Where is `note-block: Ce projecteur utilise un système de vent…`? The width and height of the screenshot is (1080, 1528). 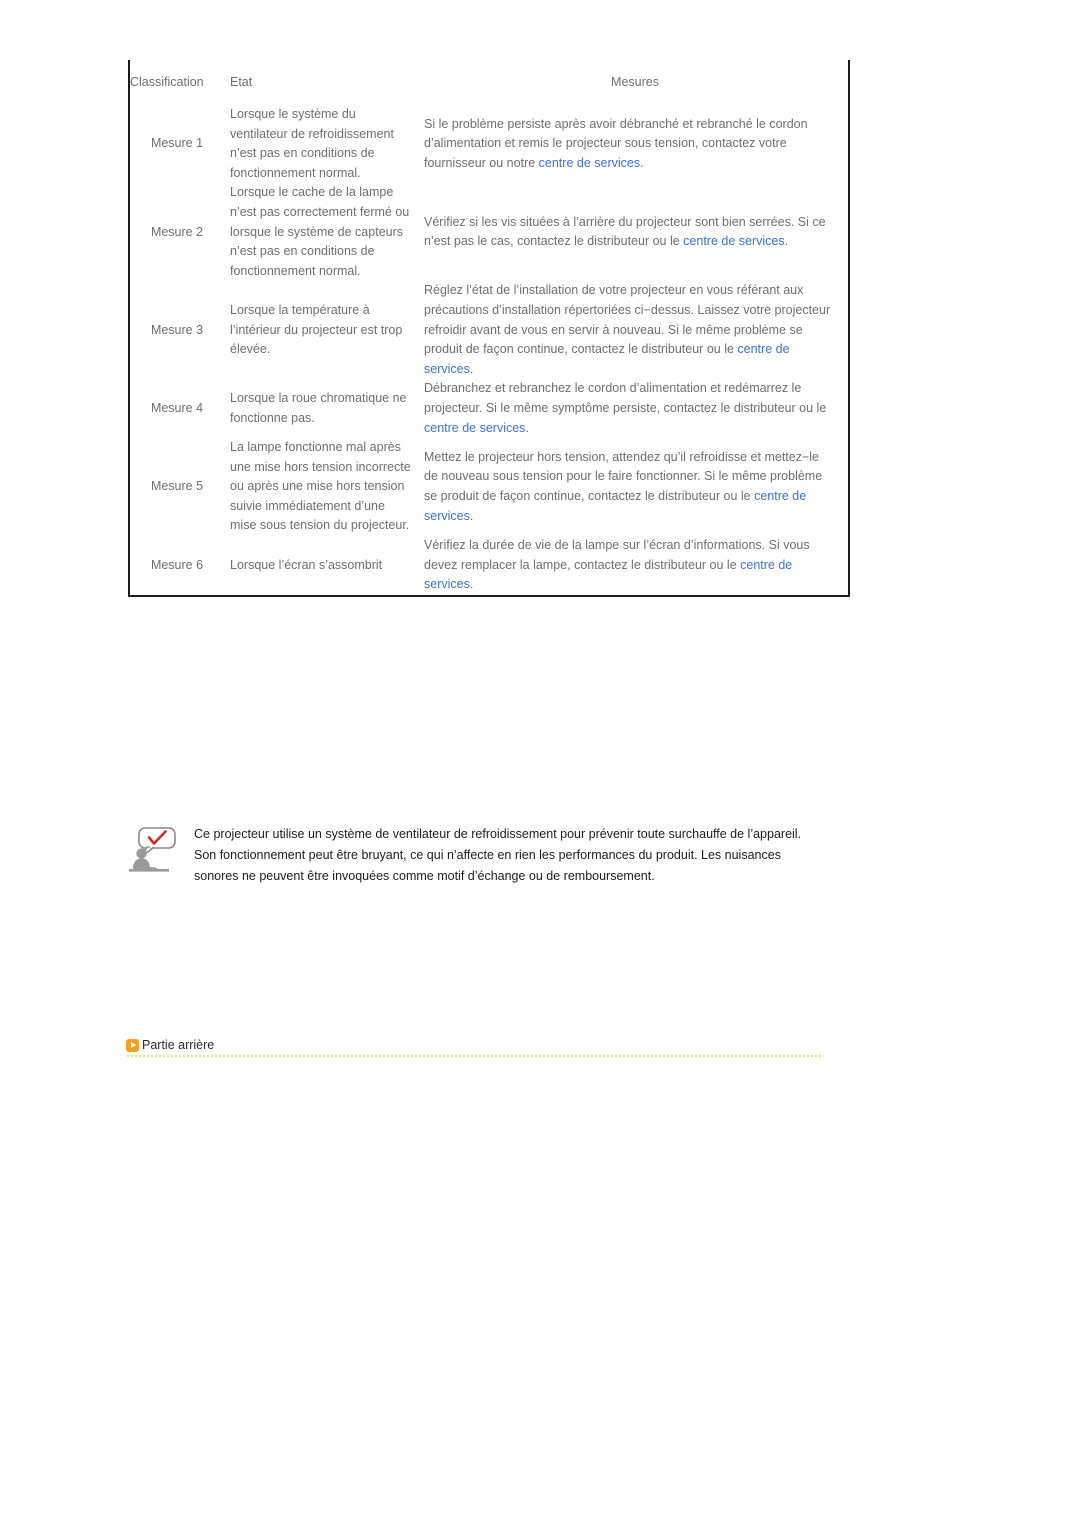
note-block: Ce projecteur utilise un système de vent… is located at coordinates (487, 855).